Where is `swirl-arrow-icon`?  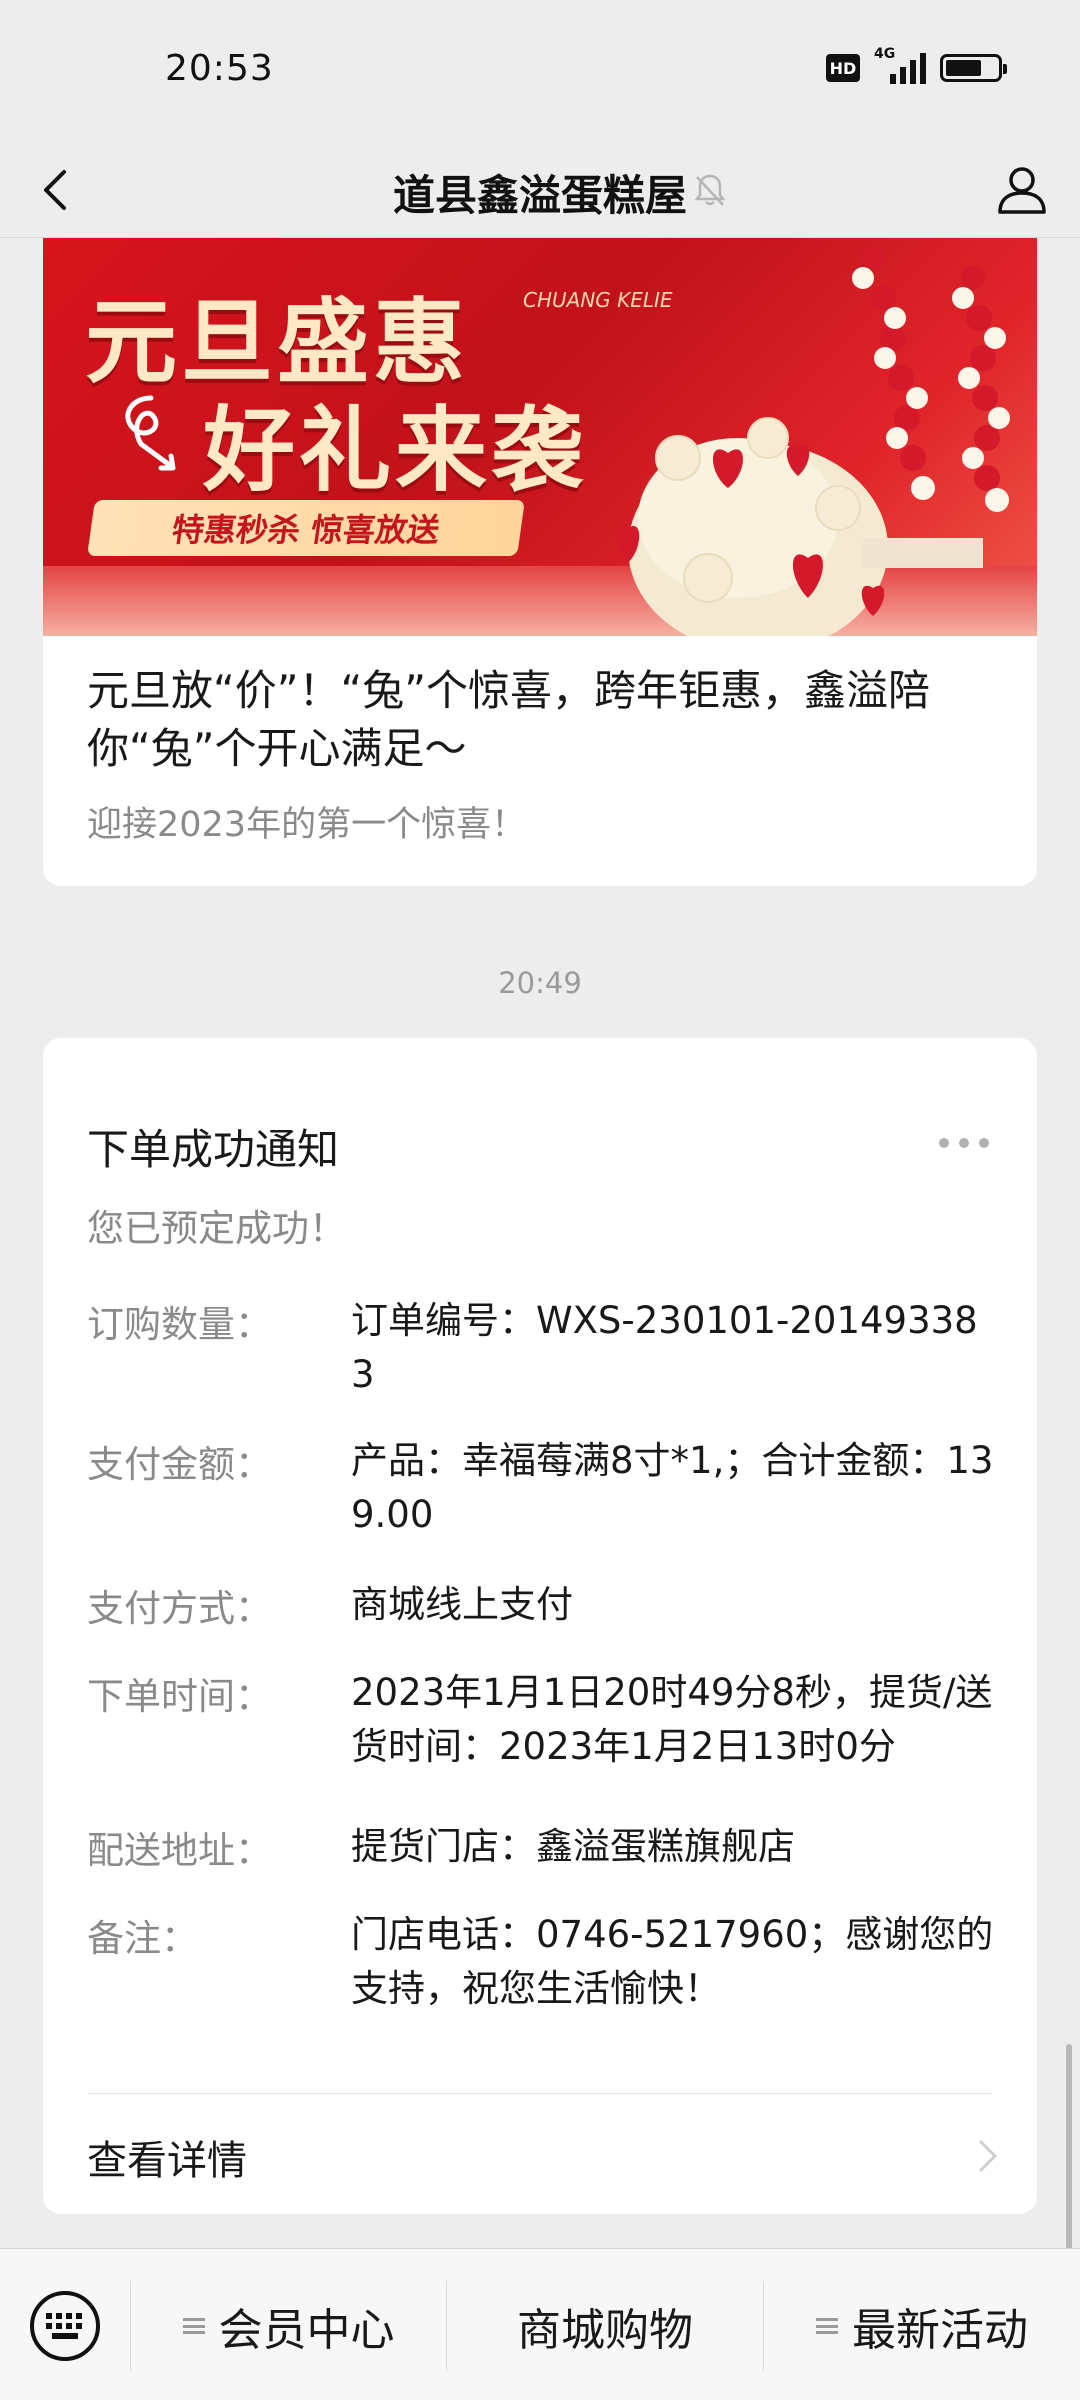
swirl-arrow-icon is located at coordinates (150, 433).